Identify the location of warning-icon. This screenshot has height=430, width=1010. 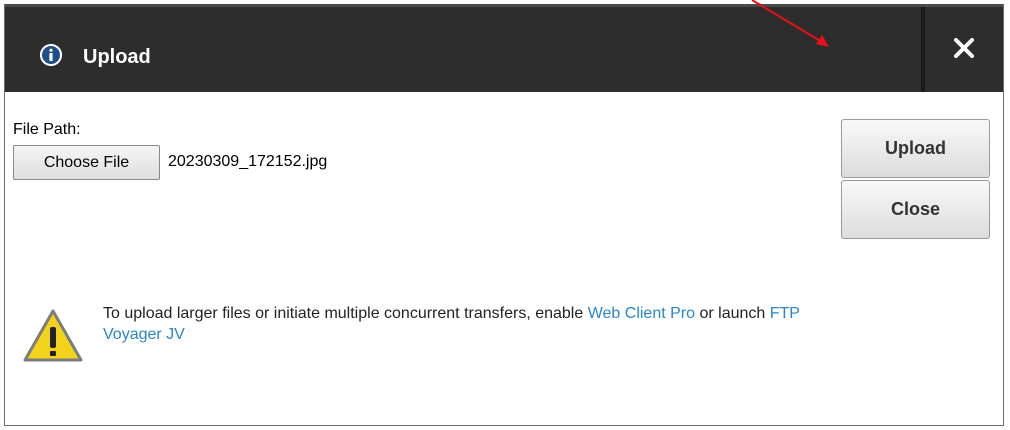
(53, 336).